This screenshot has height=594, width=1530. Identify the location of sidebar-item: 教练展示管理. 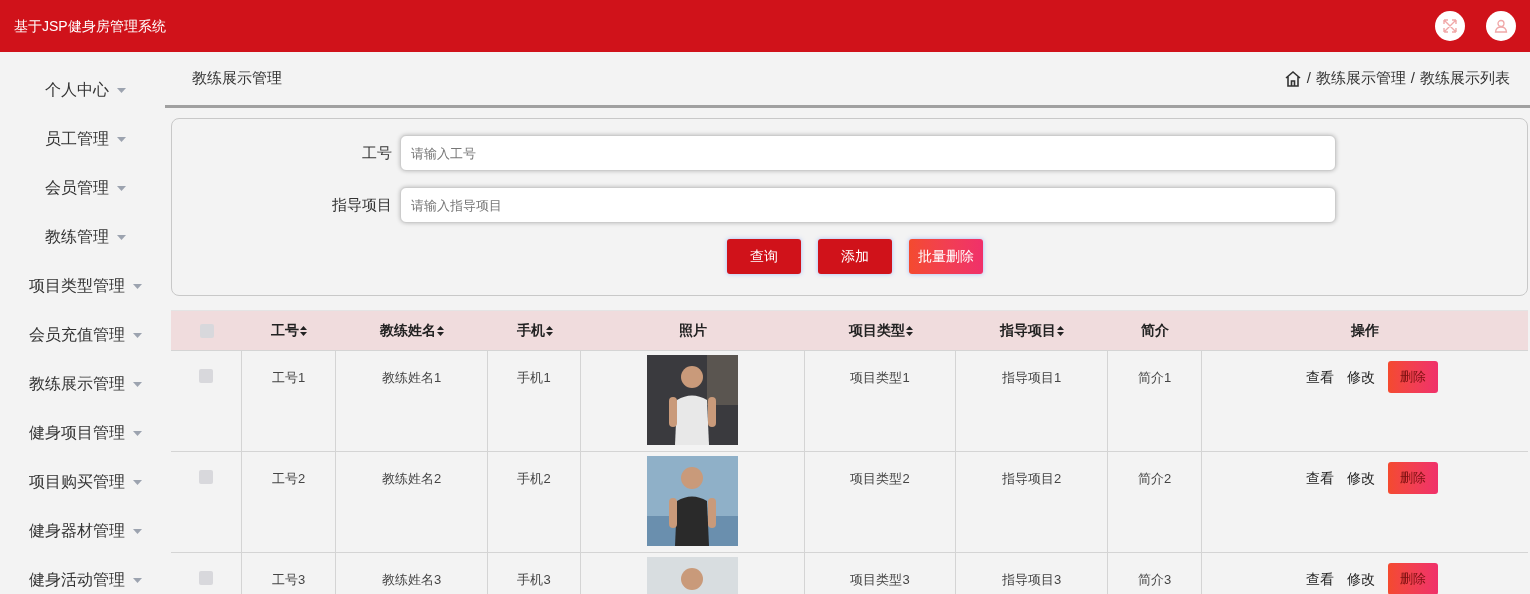
(81, 384).